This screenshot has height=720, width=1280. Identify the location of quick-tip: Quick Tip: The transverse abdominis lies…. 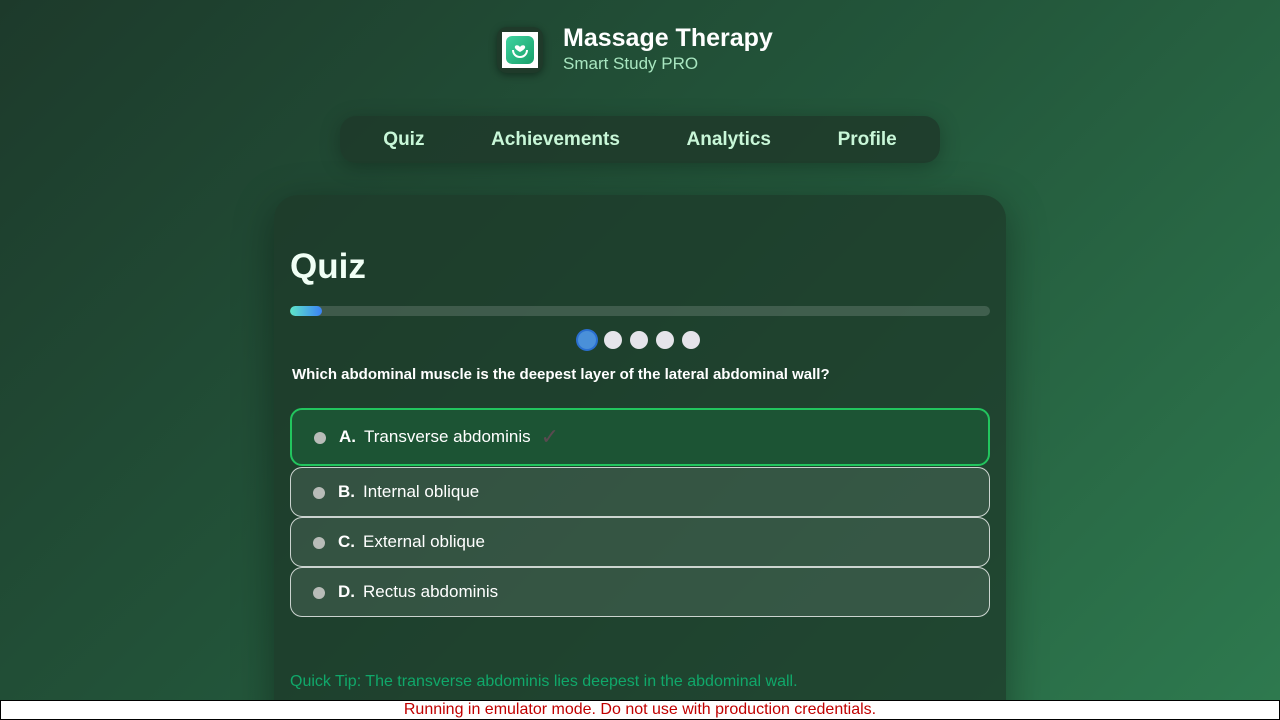
(544, 681).